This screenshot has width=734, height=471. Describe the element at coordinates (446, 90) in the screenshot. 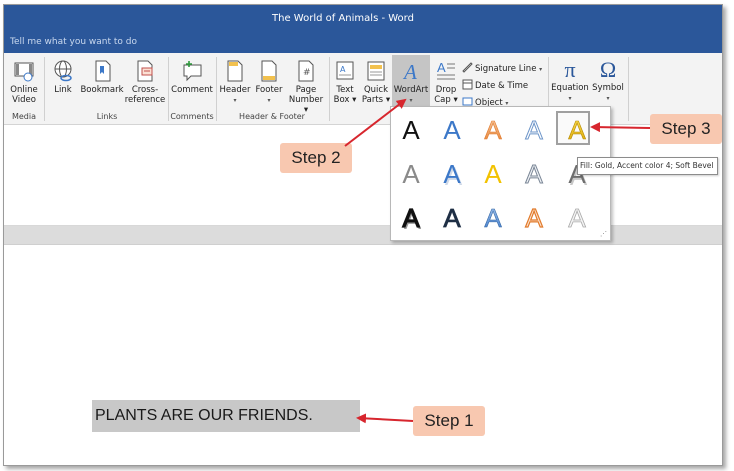

I see `drop-cap-label1: Drop` at that location.